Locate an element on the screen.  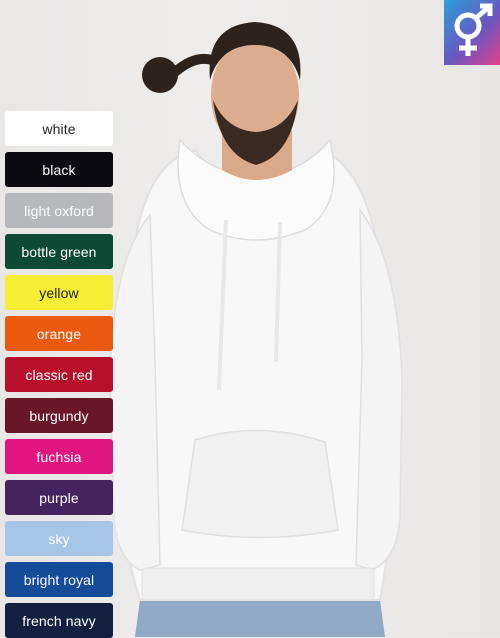
color-swatch-burgundy: burgundy is located at coordinates (59, 415).